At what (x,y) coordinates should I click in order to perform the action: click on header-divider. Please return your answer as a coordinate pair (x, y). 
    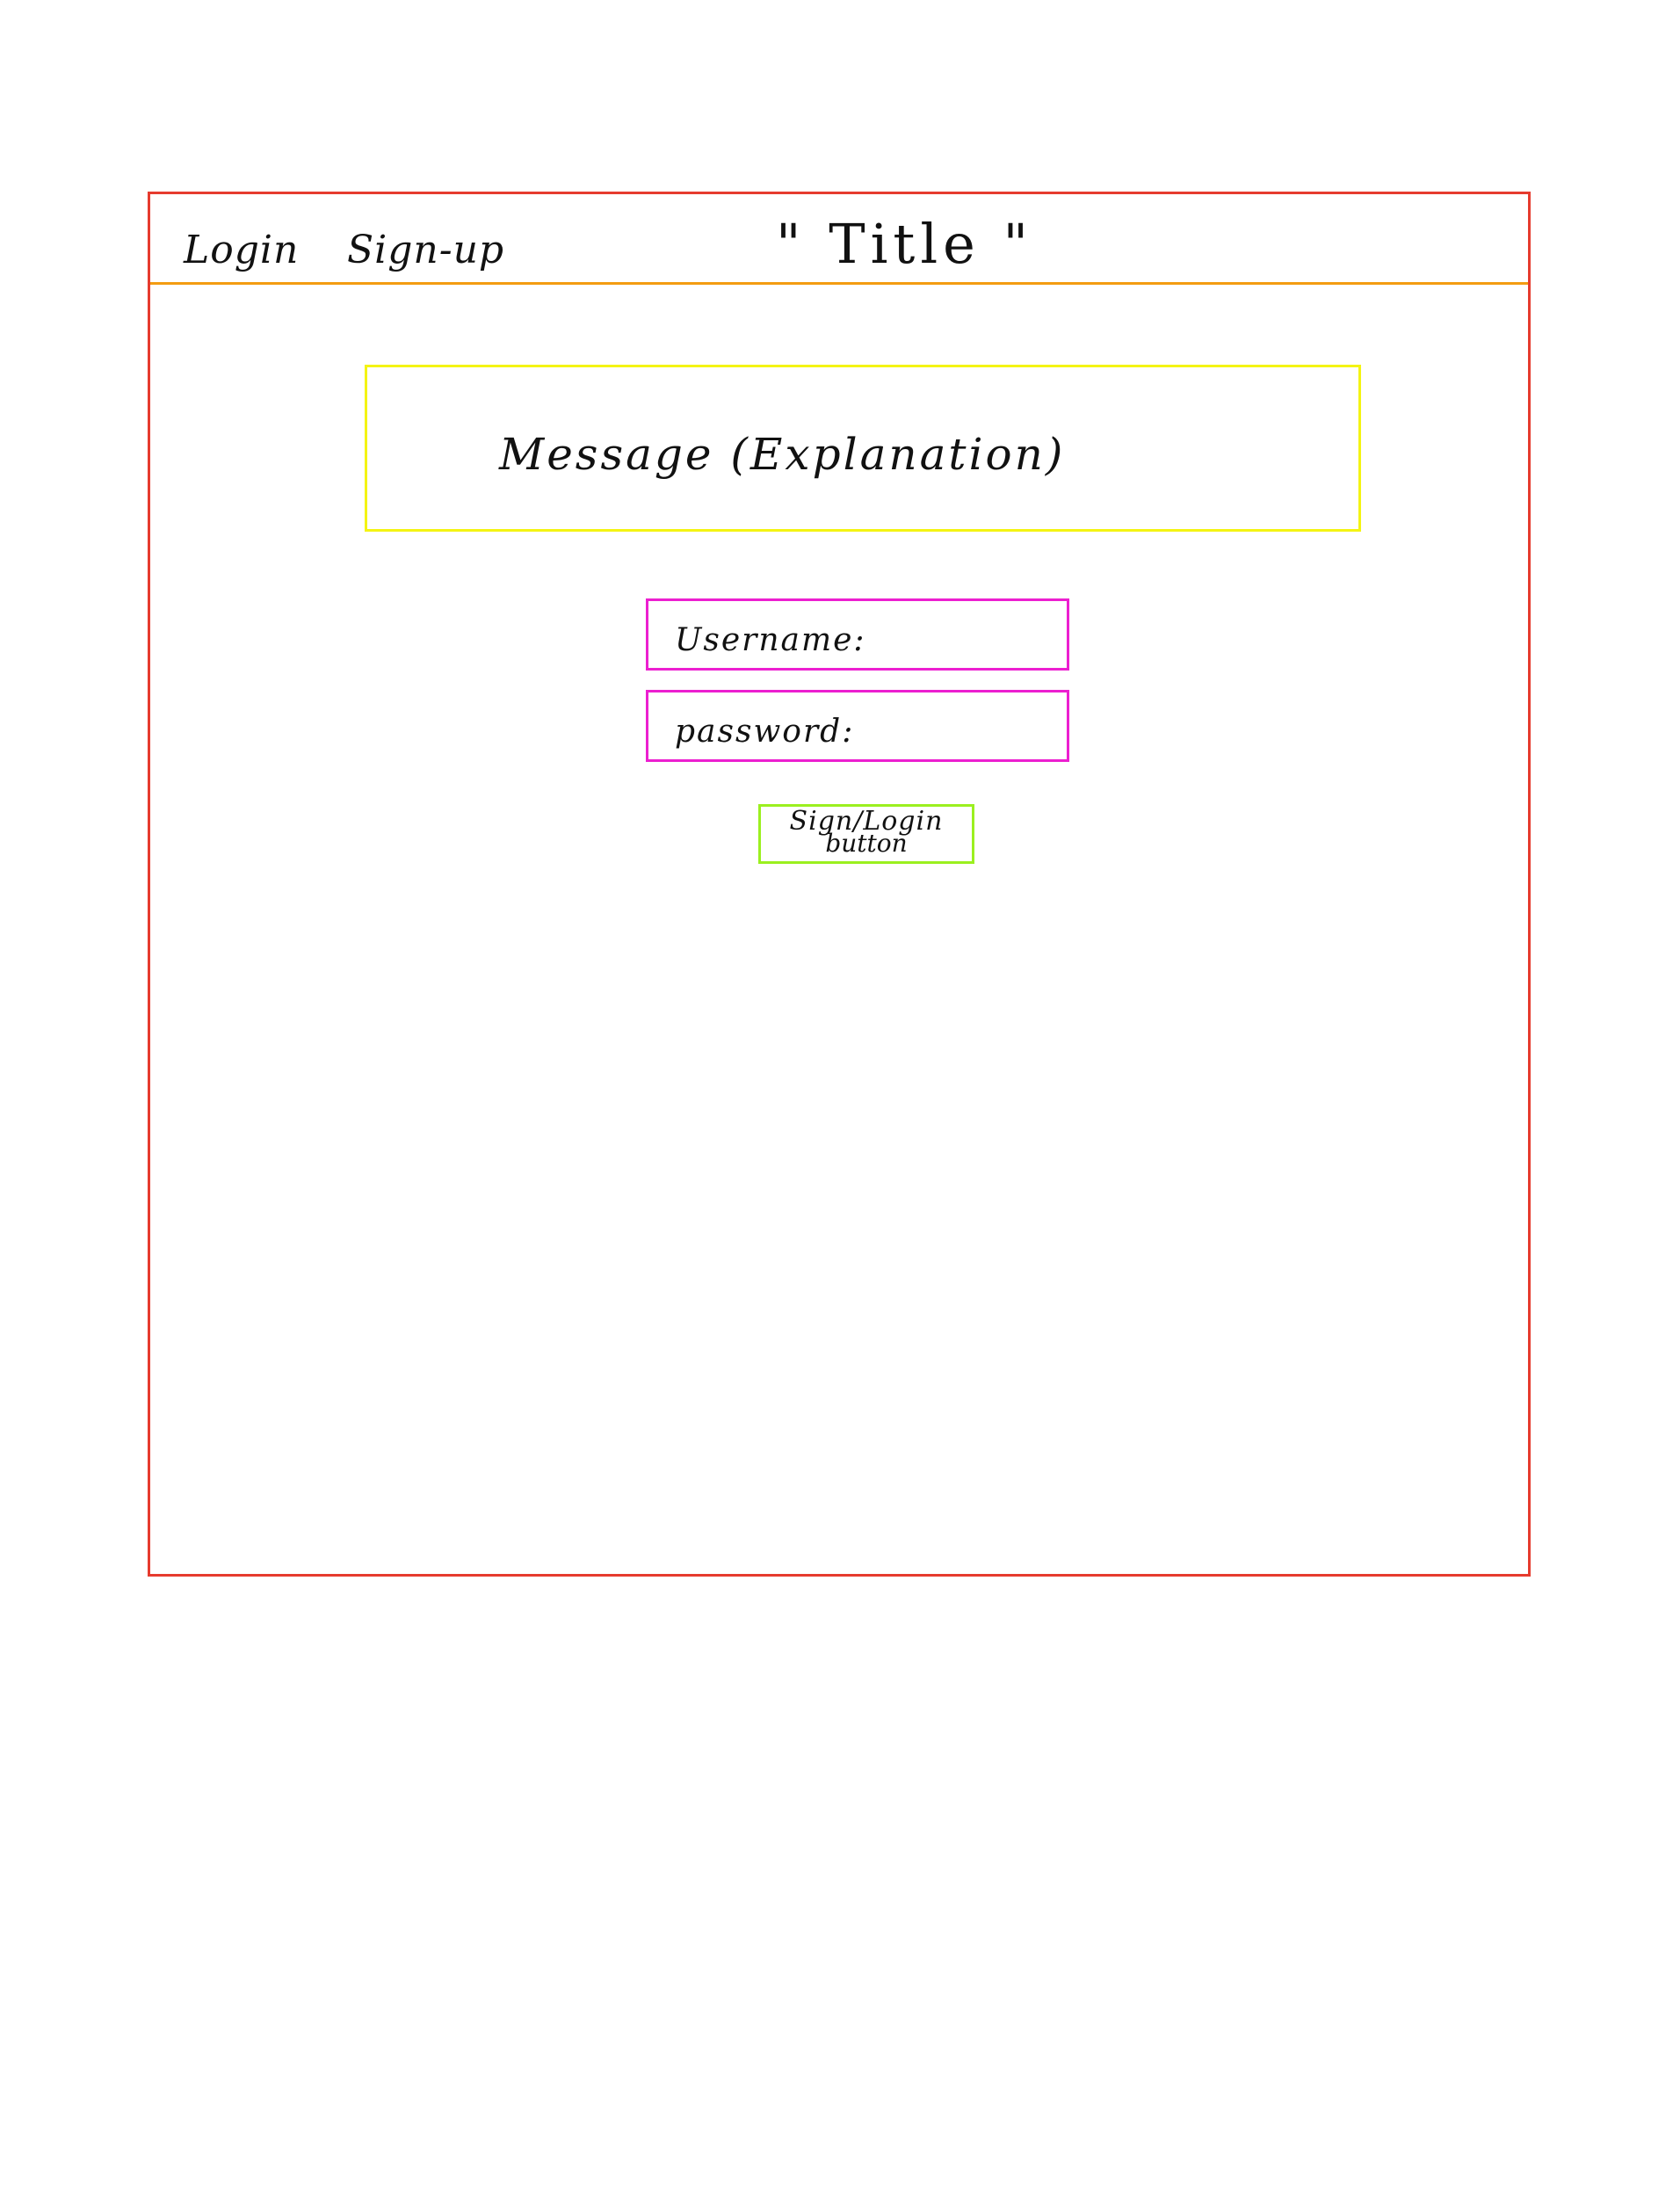
    Looking at the image, I should click on (839, 283).